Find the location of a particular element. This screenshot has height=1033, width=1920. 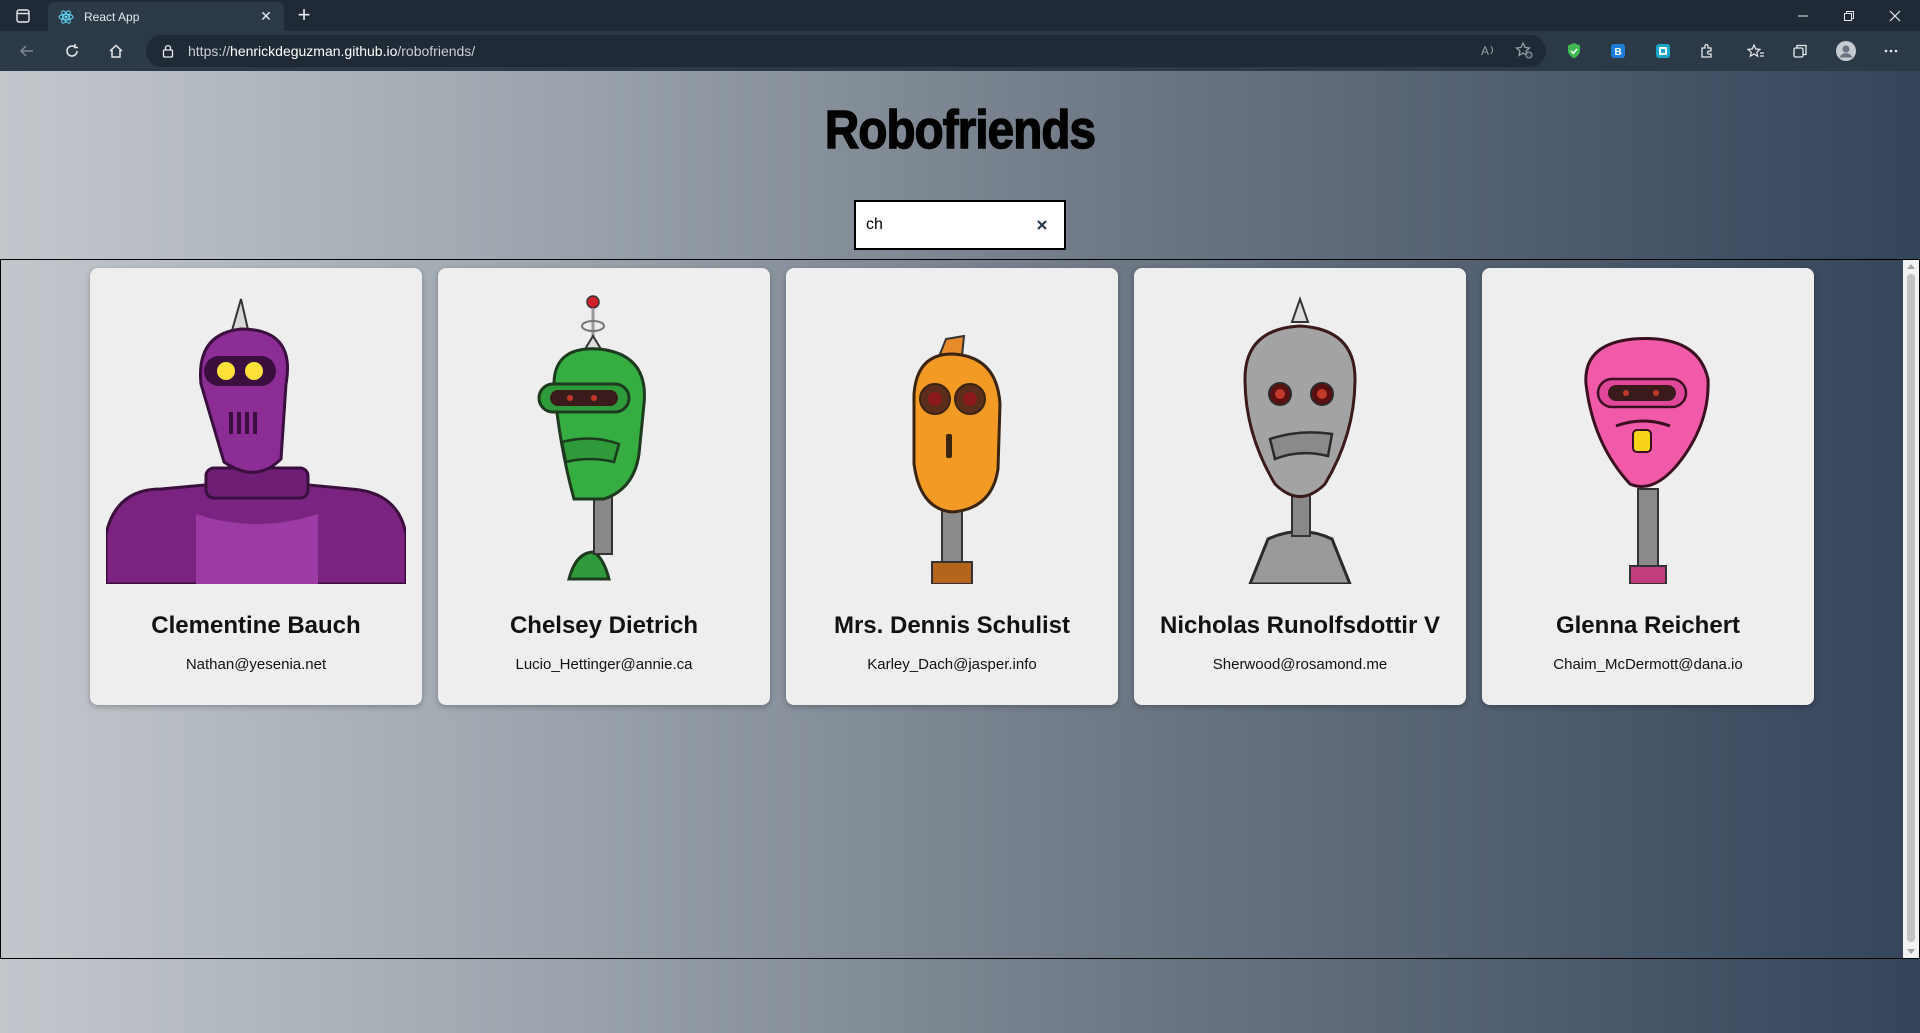

collections-icon is located at coordinates (1800, 51).